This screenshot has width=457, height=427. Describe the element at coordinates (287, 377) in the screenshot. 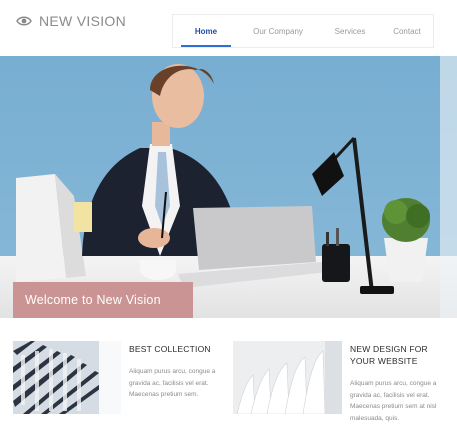

I see `feature-image-architecture` at that location.